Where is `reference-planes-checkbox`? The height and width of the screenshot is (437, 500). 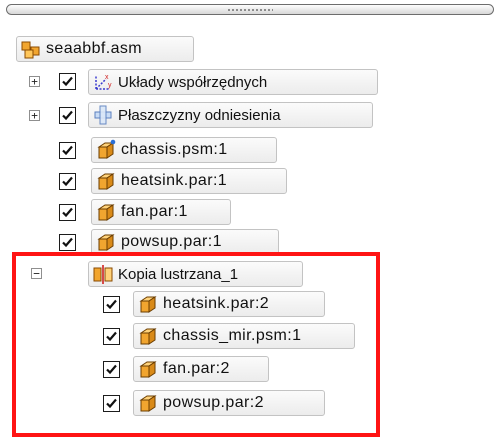
reference-planes-checkbox is located at coordinates (67, 115).